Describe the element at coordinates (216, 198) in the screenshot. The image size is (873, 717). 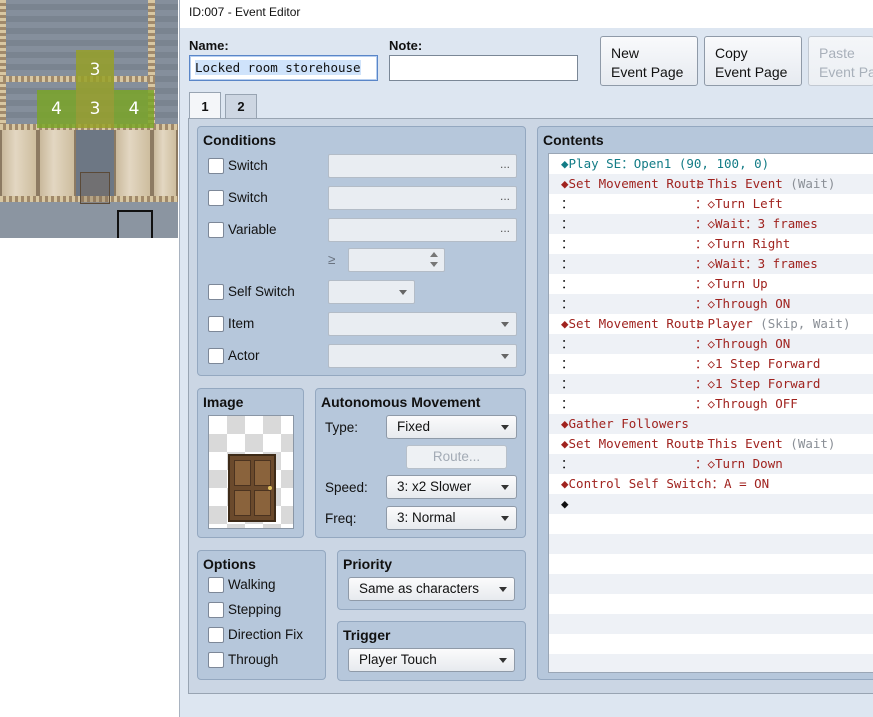
I see `switch2-checkbox` at that location.